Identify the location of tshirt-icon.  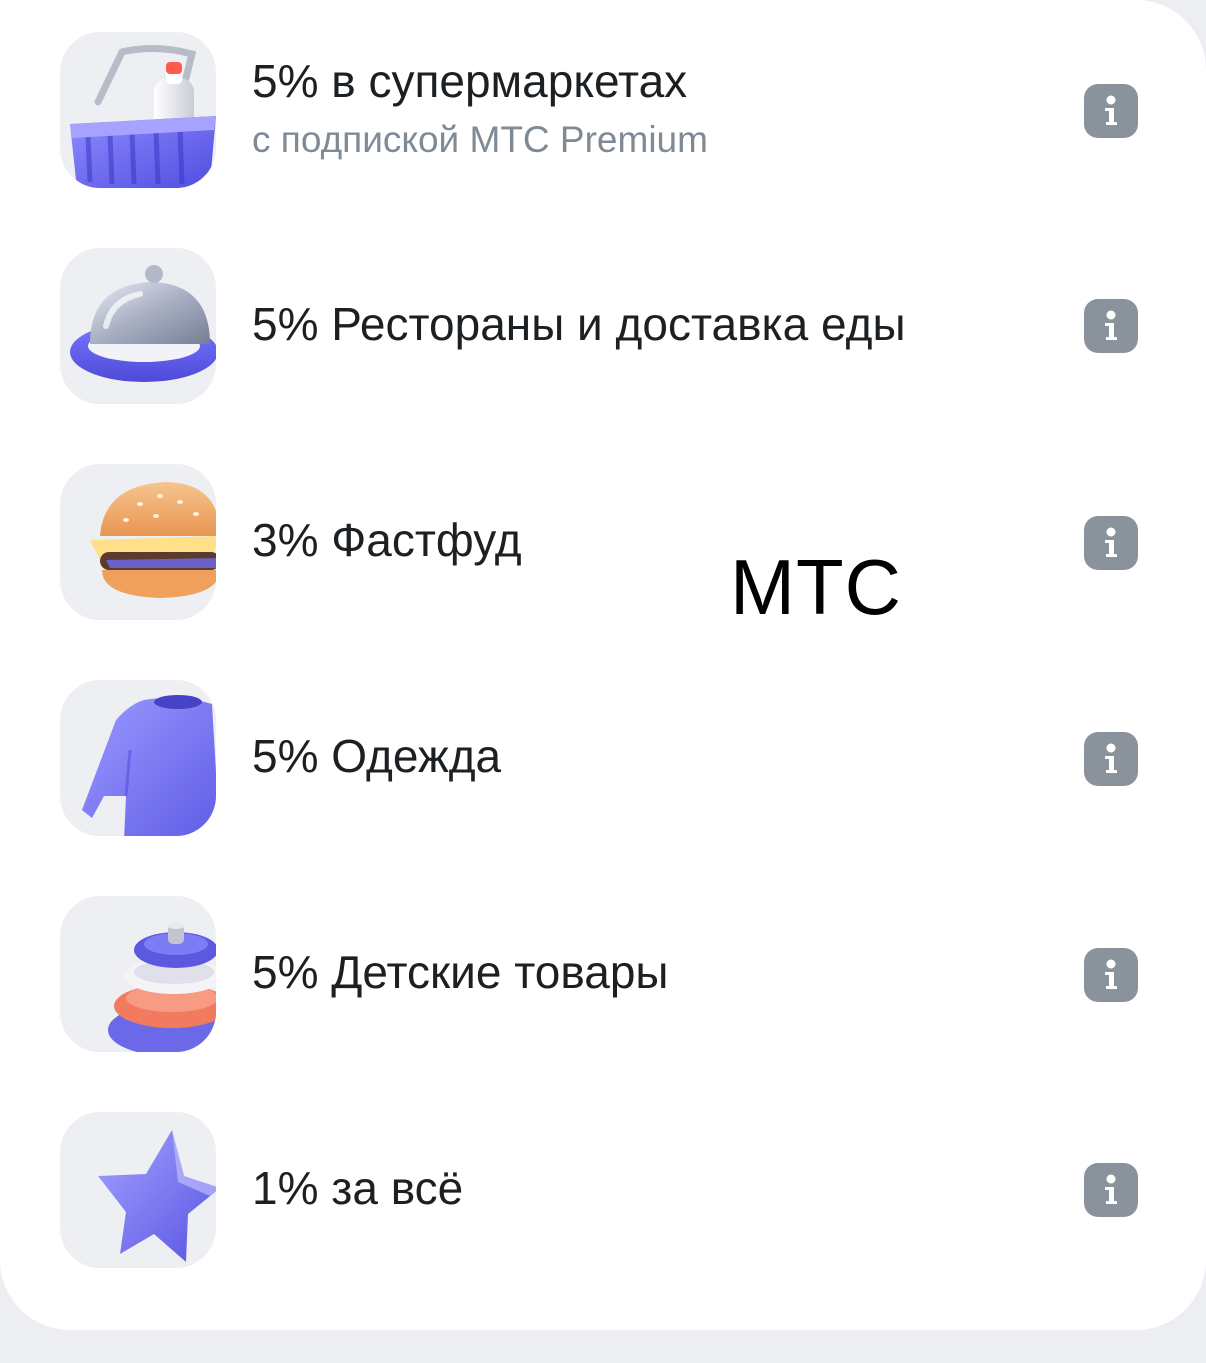
(138, 758).